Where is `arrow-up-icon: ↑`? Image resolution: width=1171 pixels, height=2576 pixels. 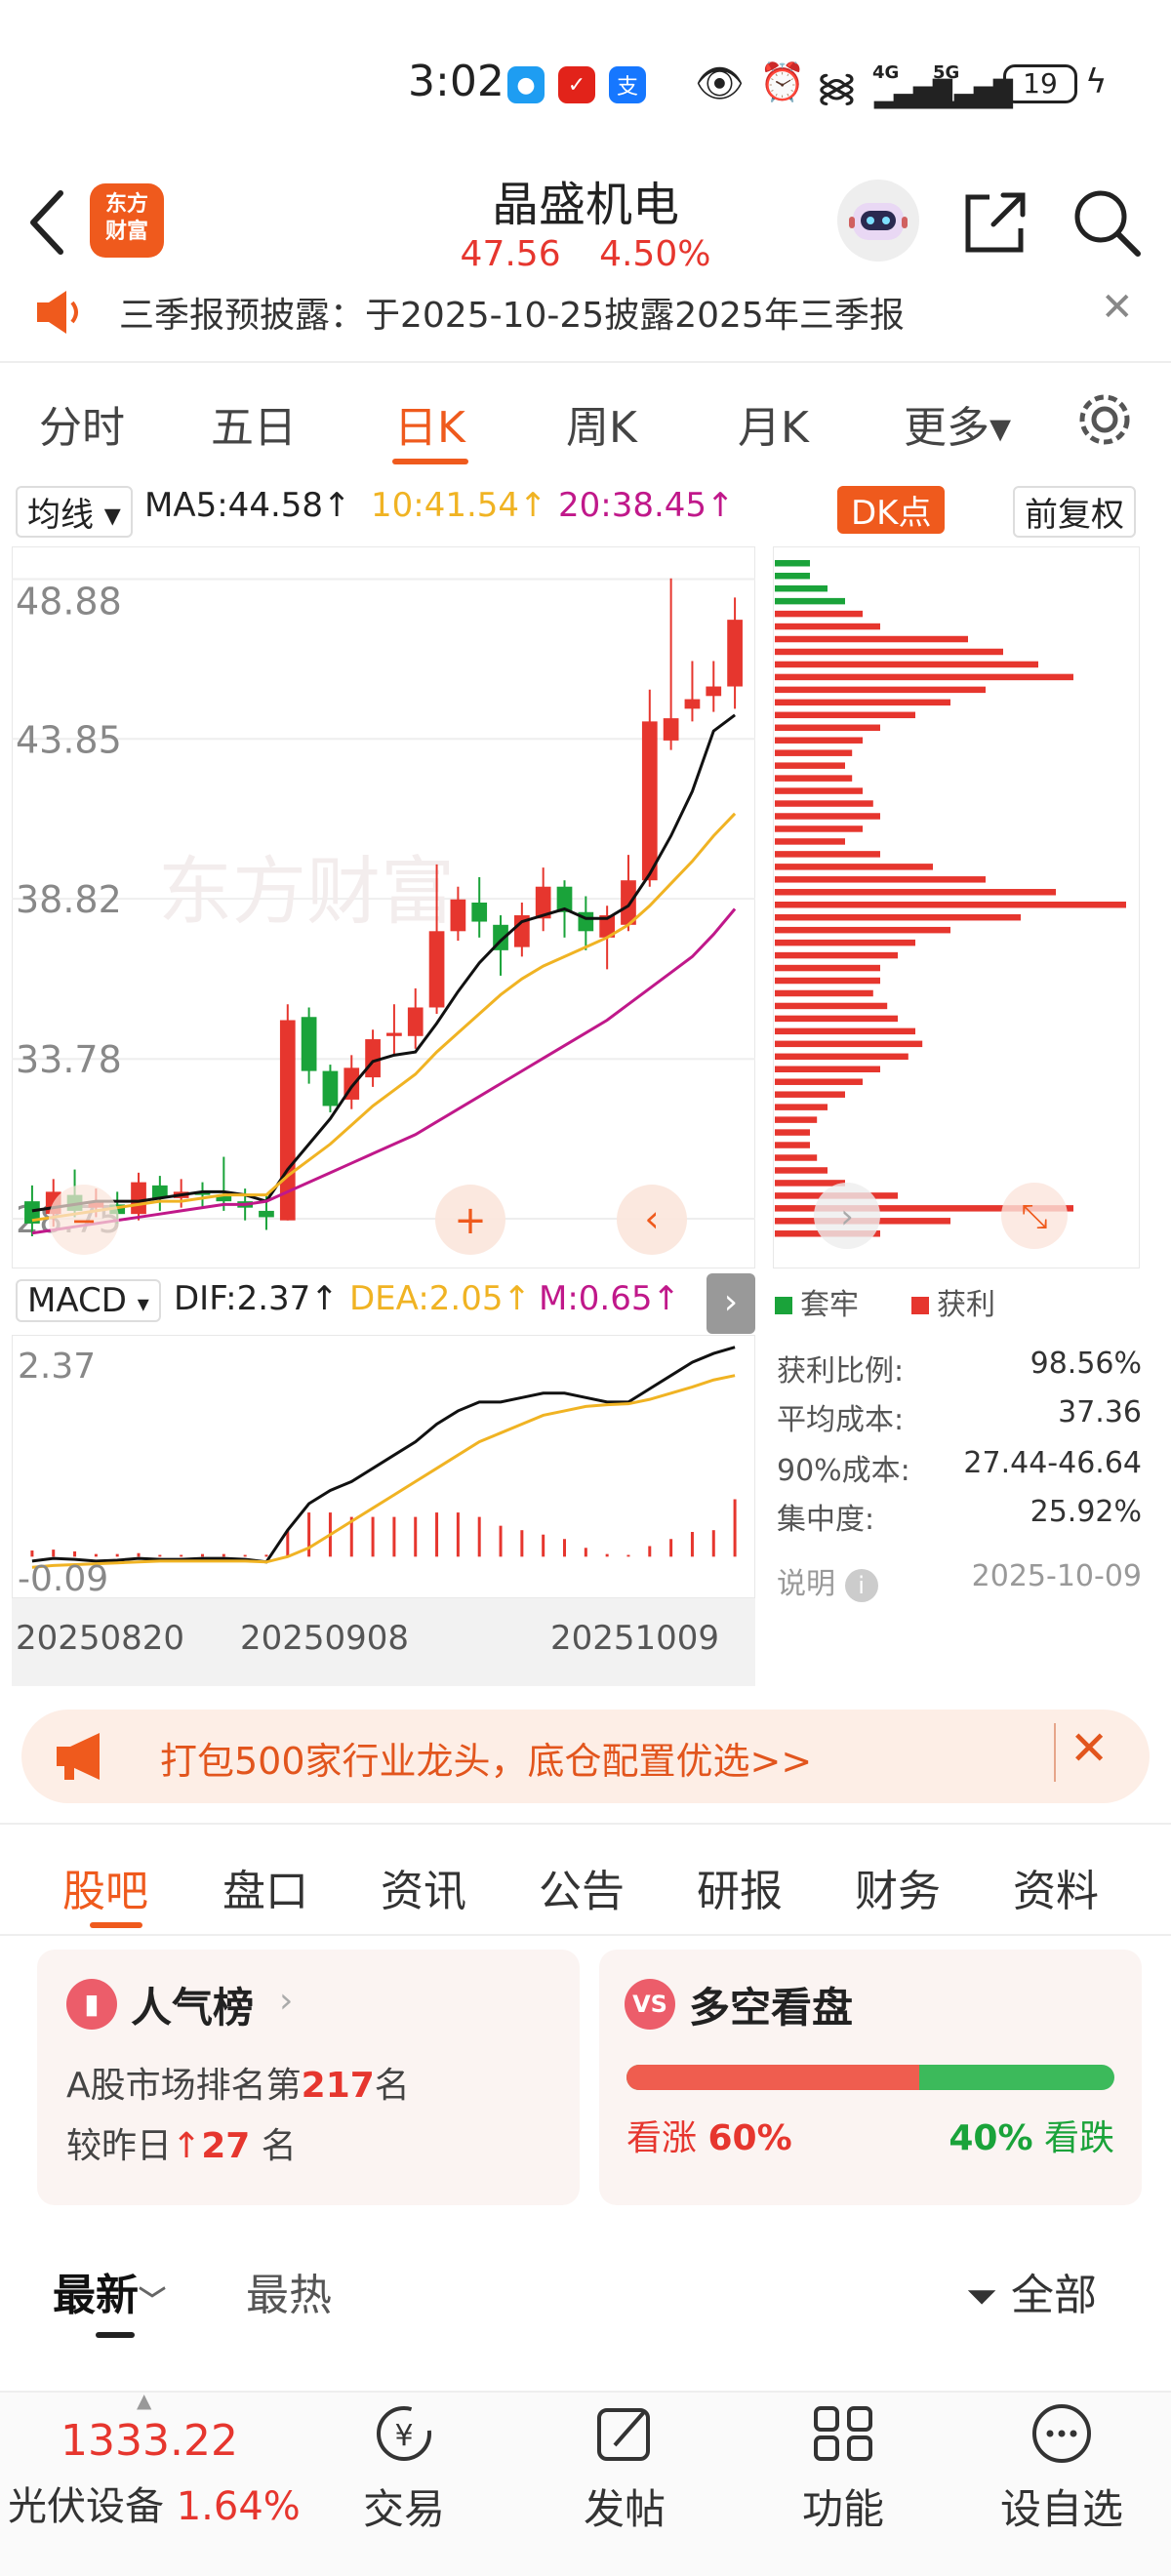 arrow-up-icon: ↑ is located at coordinates (187, 2146).